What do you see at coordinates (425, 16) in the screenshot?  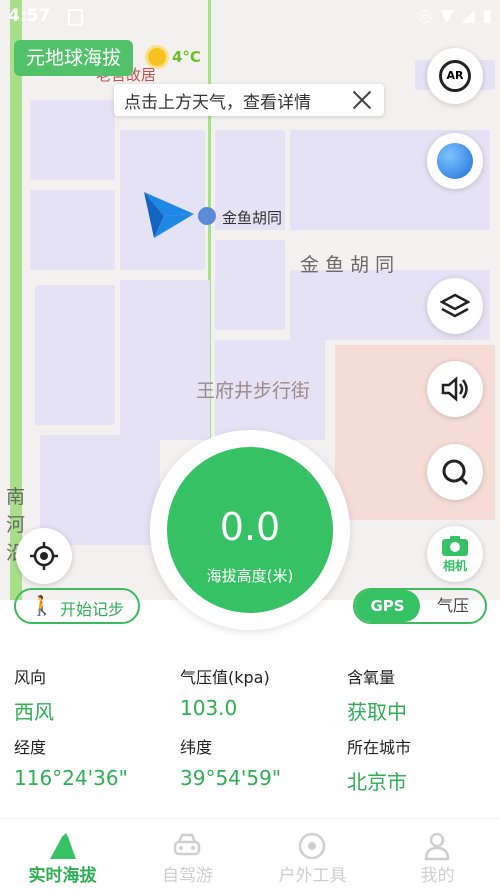 I see `location-status-icon: ◎` at bounding box center [425, 16].